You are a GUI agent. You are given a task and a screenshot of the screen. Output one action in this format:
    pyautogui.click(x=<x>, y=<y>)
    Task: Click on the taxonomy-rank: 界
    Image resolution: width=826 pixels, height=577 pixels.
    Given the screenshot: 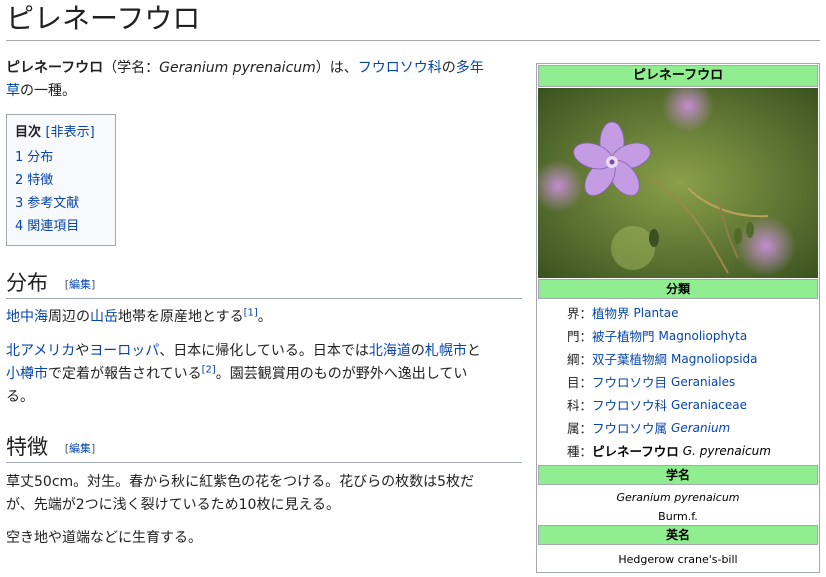 What is the action you would take?
    pyautogui.click(x=573, y=313)
    